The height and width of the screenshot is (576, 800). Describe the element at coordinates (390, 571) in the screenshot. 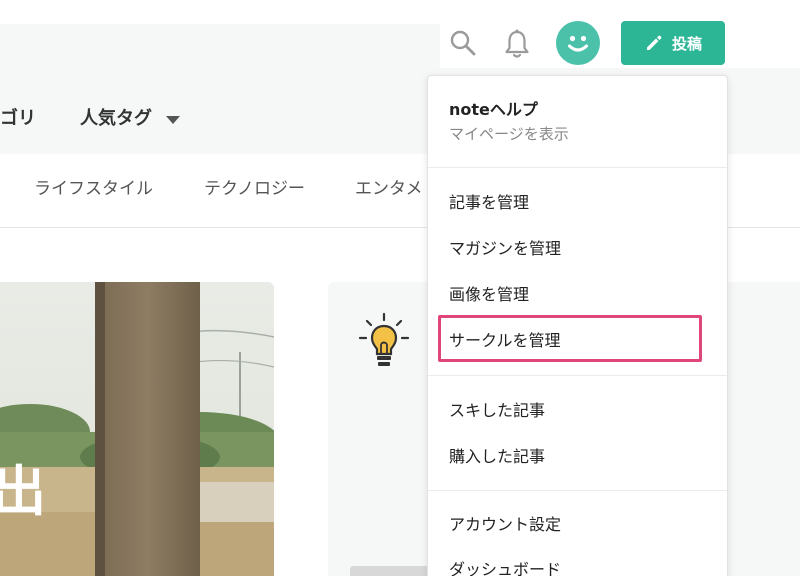

I see `info-card-button-stub` at that location.